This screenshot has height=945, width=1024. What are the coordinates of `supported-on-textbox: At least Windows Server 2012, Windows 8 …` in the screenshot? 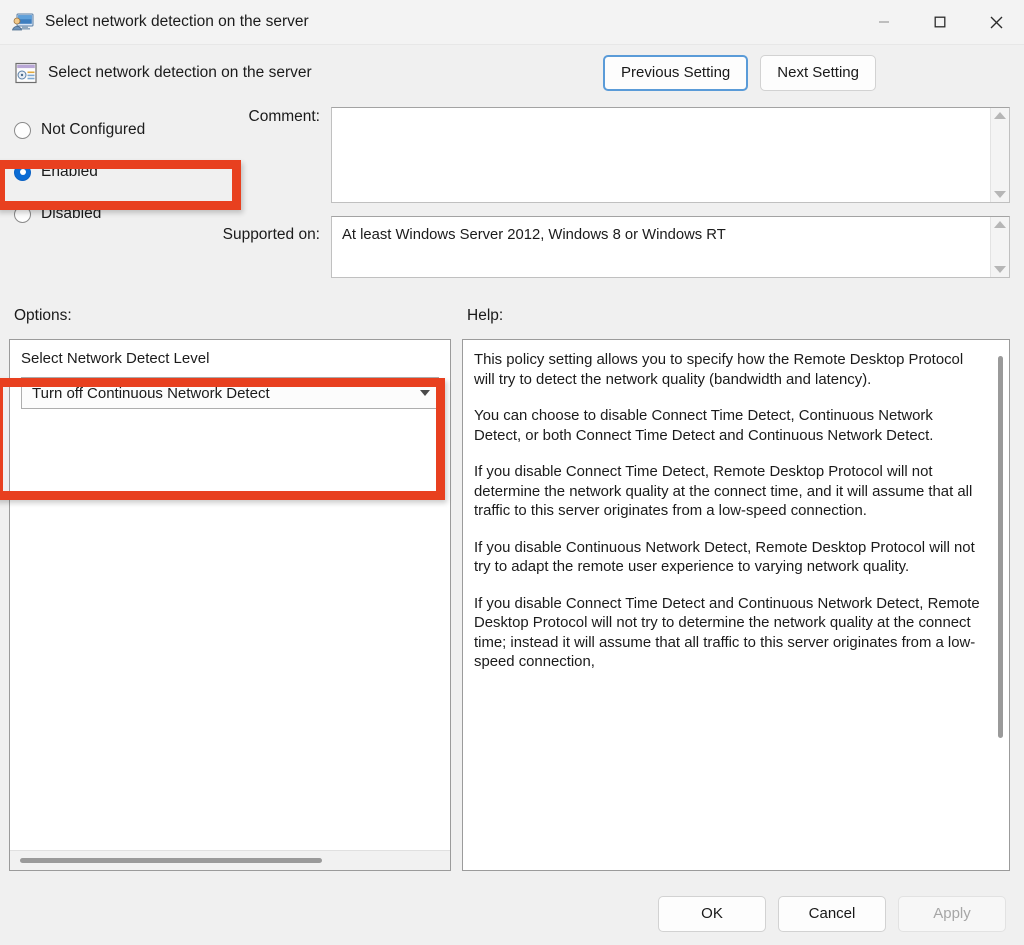 It's located at (670, 247).